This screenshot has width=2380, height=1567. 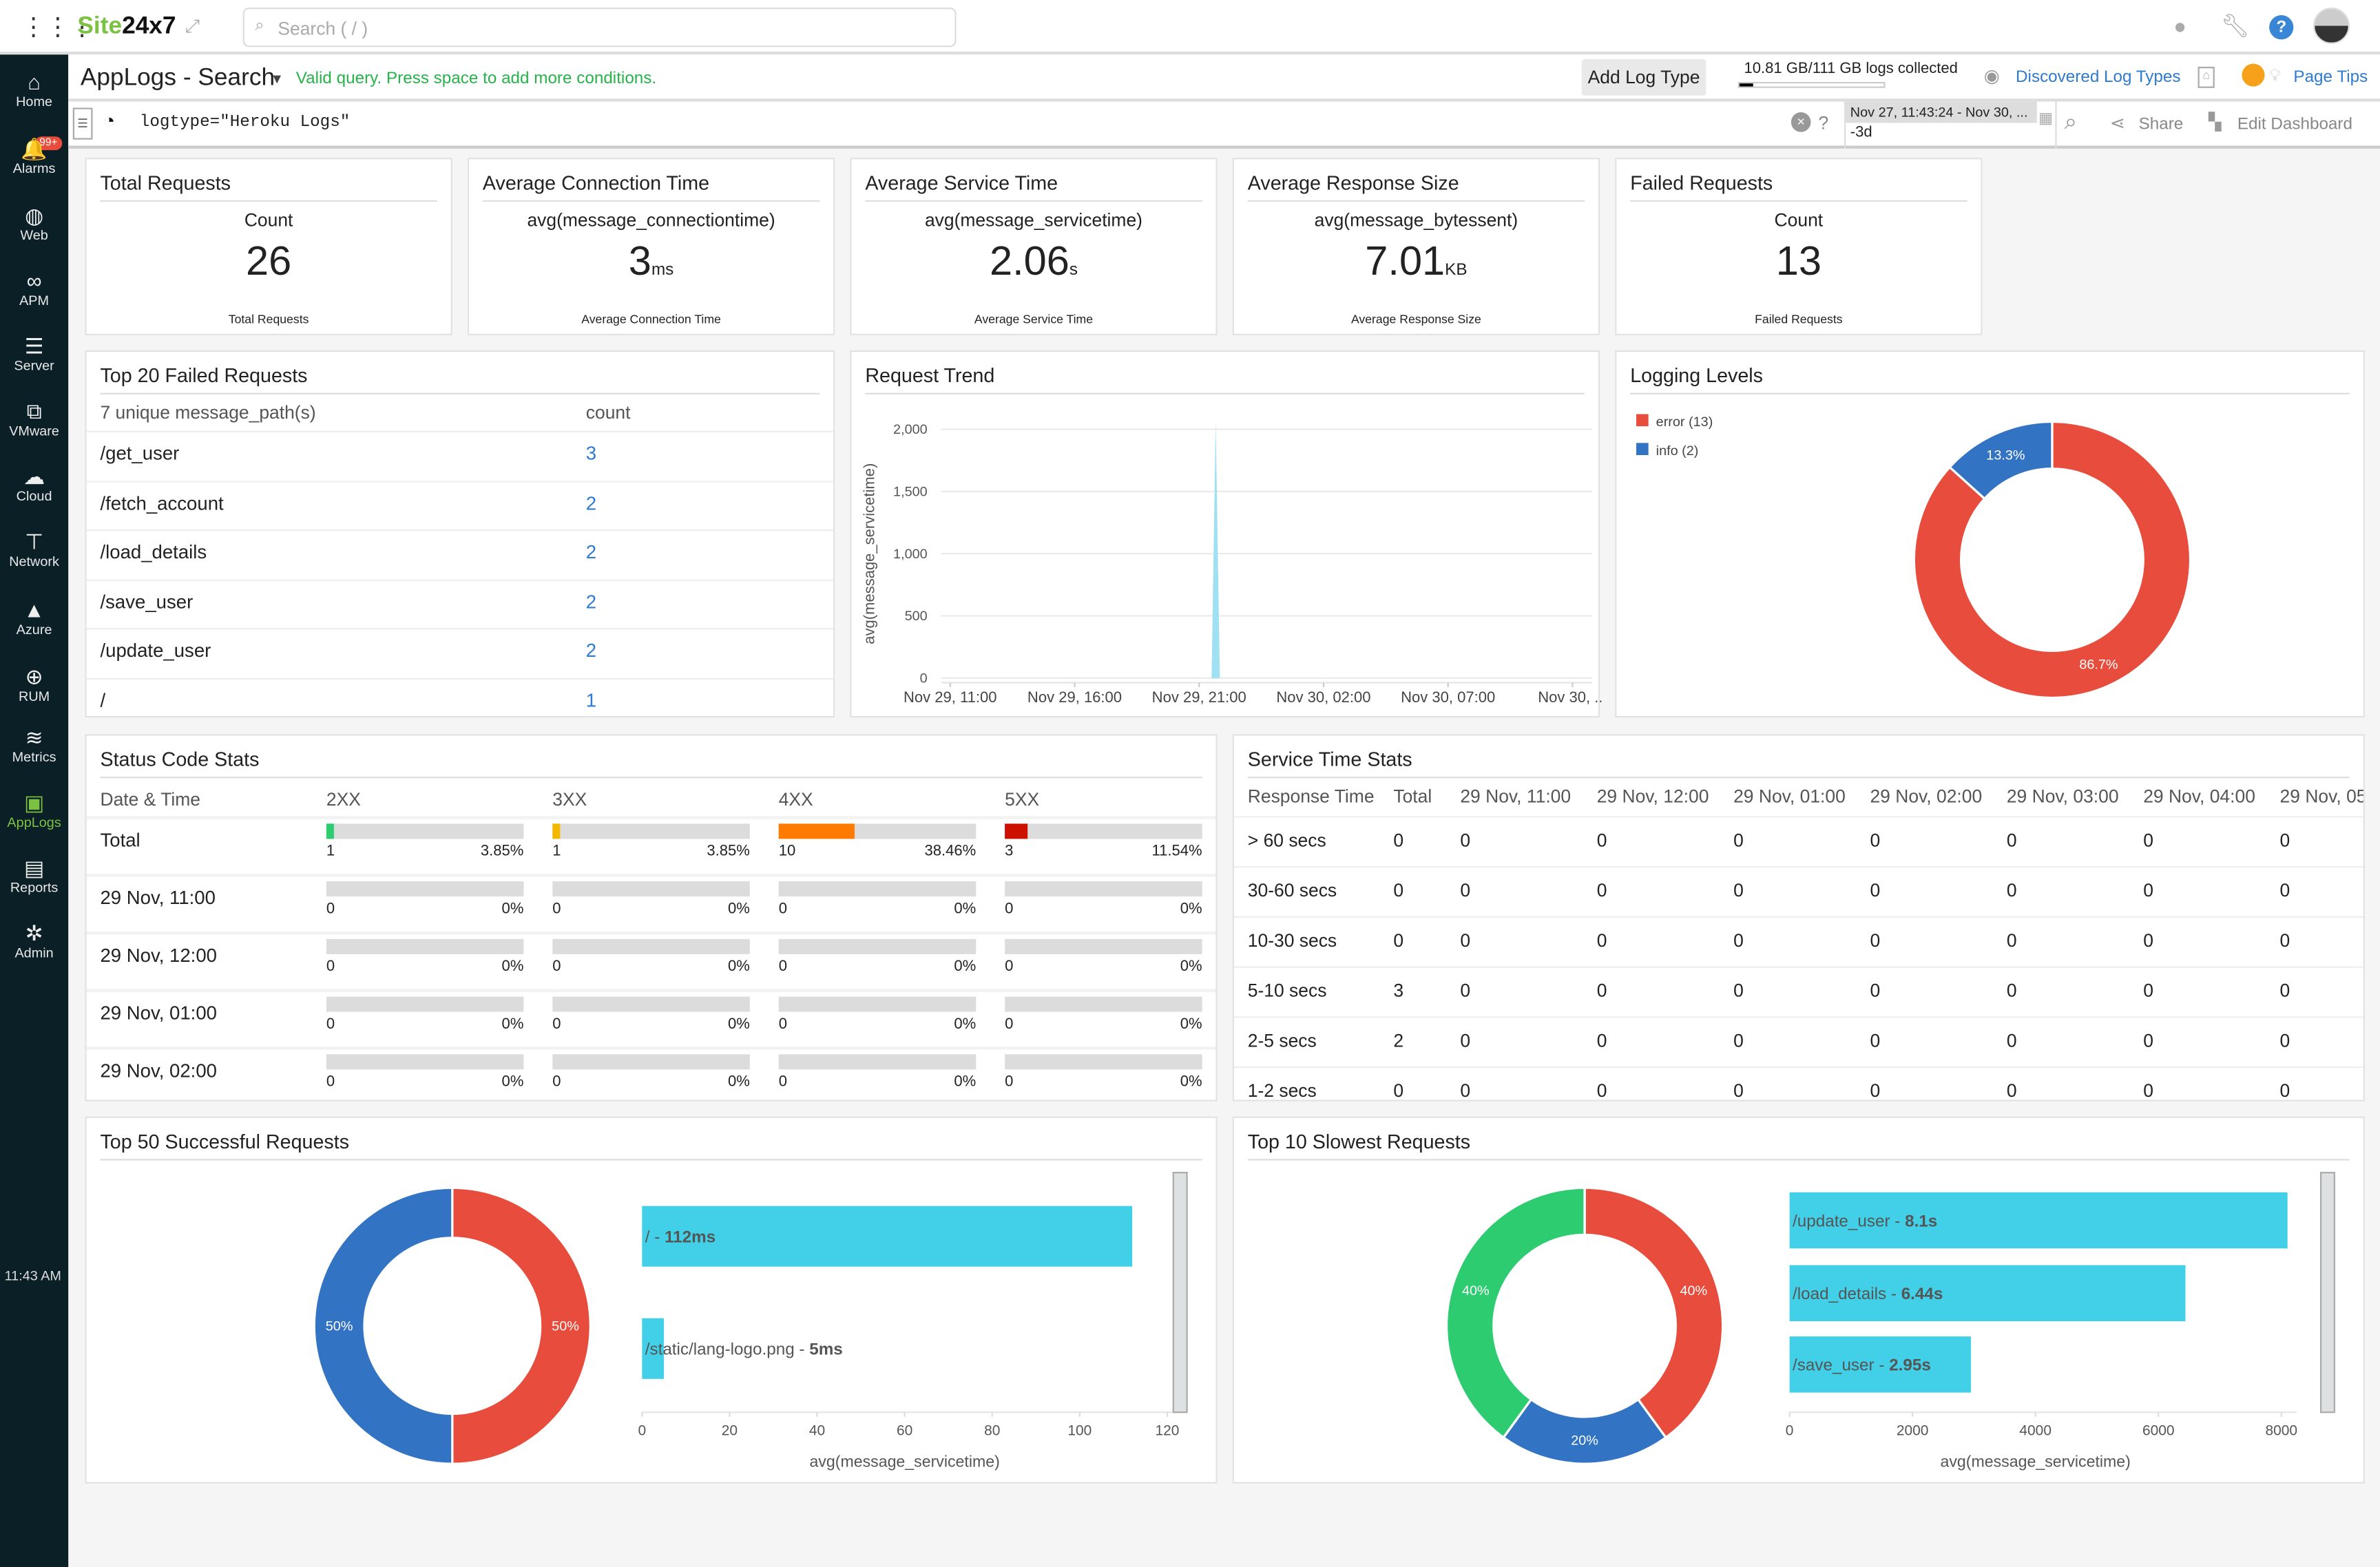 What do you see at coordinates (1950, 125) in the screenshot?
I see `date-range-picker: Nov 27, 11:43:24 - Nov 30, ... -3d ▦` at bounding box center [1950, 125].